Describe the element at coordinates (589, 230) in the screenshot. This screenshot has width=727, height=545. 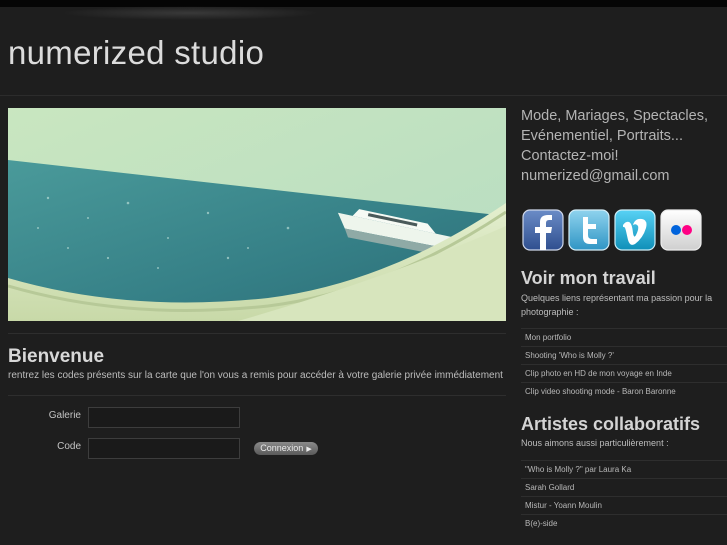
I see `twitter-icon` at that location.